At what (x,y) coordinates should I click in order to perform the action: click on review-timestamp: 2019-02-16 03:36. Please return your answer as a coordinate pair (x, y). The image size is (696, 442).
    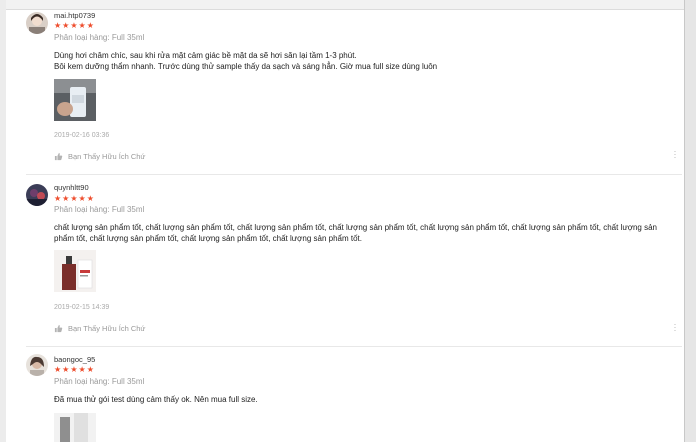
    Looking at the image, I should click on (82, 135).